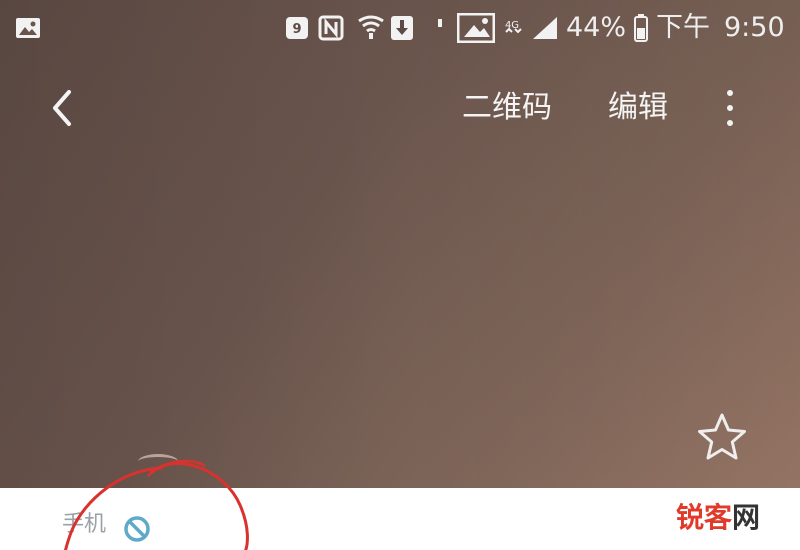 This screenshot has height=550, width=800. Describe the element at coordinates (476, 28) in the screenshot. I see `image-icon` at that location.